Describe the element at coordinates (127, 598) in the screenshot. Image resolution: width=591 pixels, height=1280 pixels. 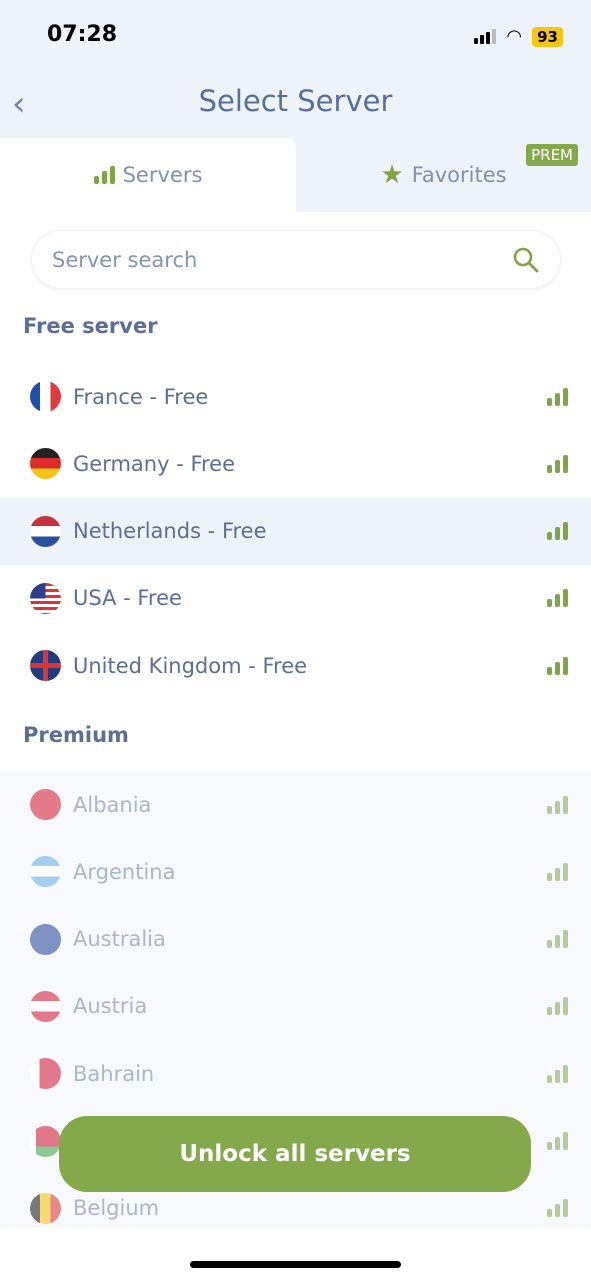
I see `server-name: USA - Free` at that location.